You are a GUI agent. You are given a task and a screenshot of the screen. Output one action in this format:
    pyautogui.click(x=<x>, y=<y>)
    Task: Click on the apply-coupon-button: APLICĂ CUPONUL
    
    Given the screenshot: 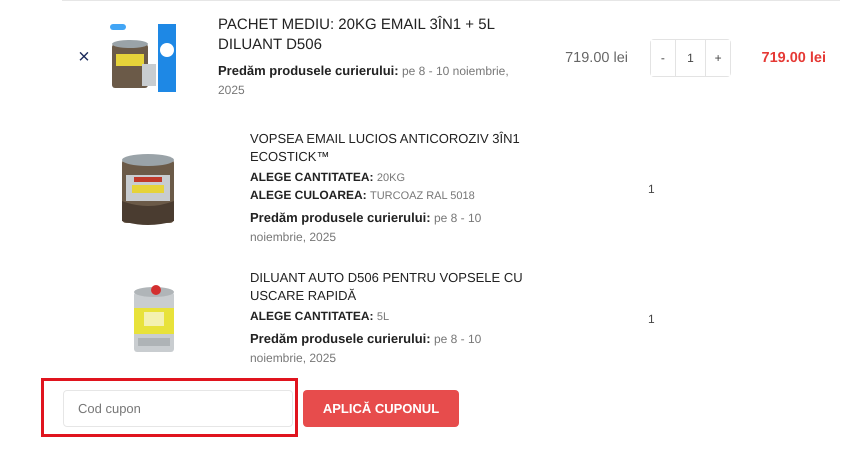 What is the action you would take?
    pyautogui.click(x=381, y=408)
    